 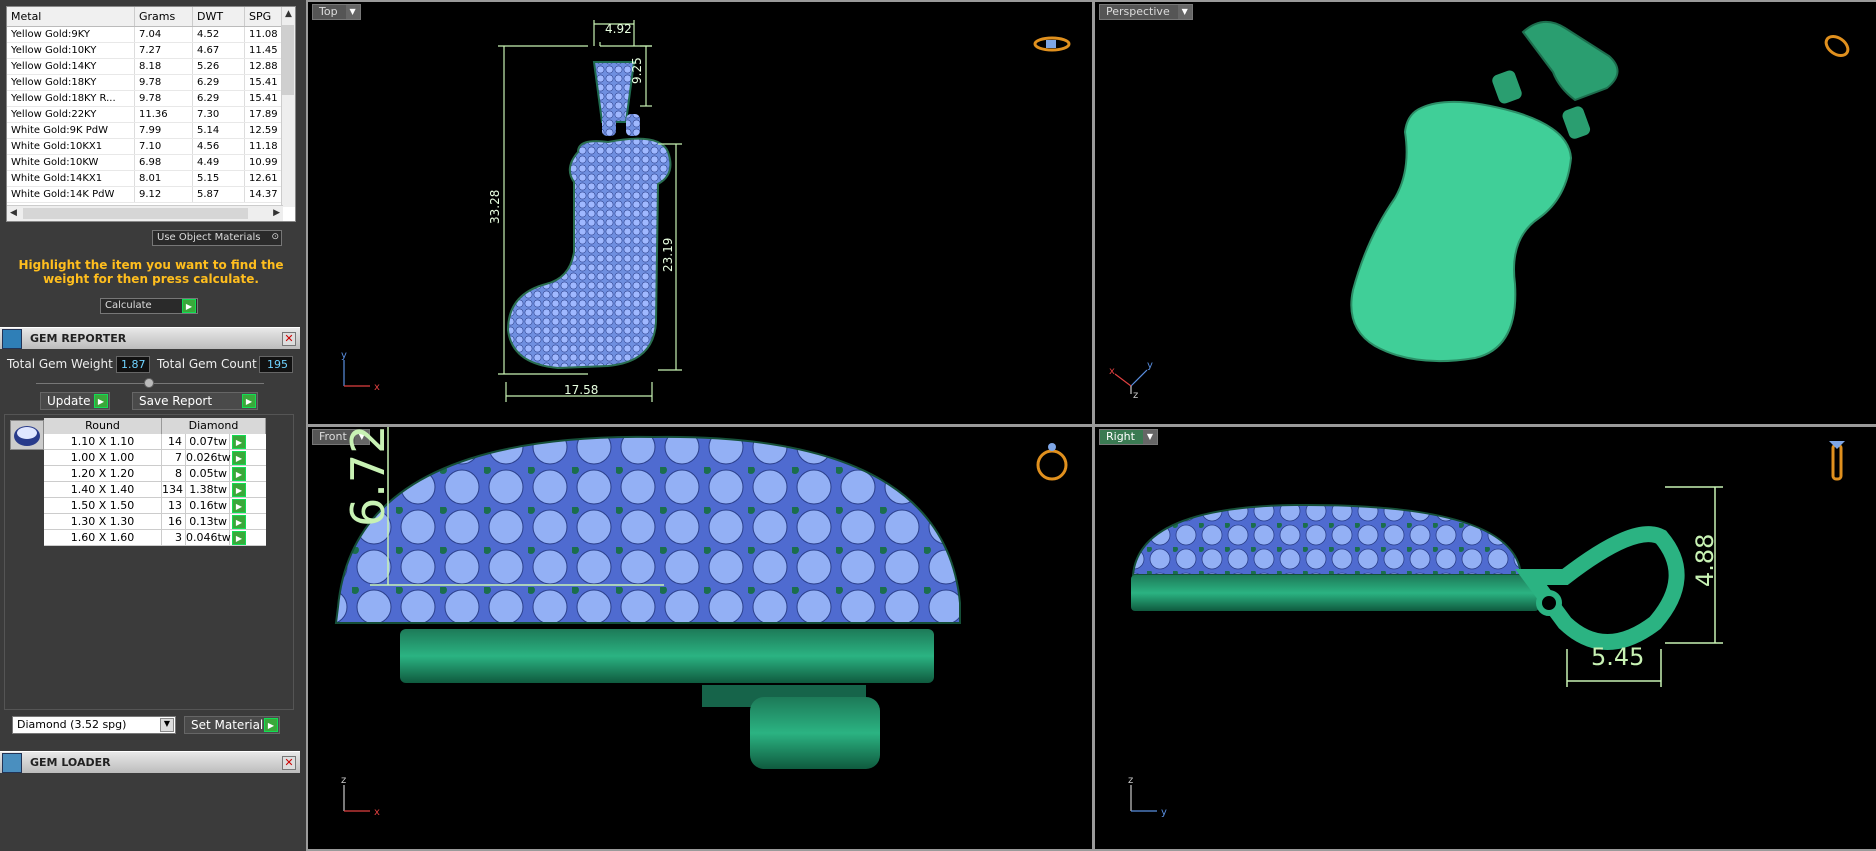 What do you see at coordinates (217, 238) in the screenshot?
I see `use-object-materials-button: Use Object Materials ⊙` at bounding box center [217, 238].